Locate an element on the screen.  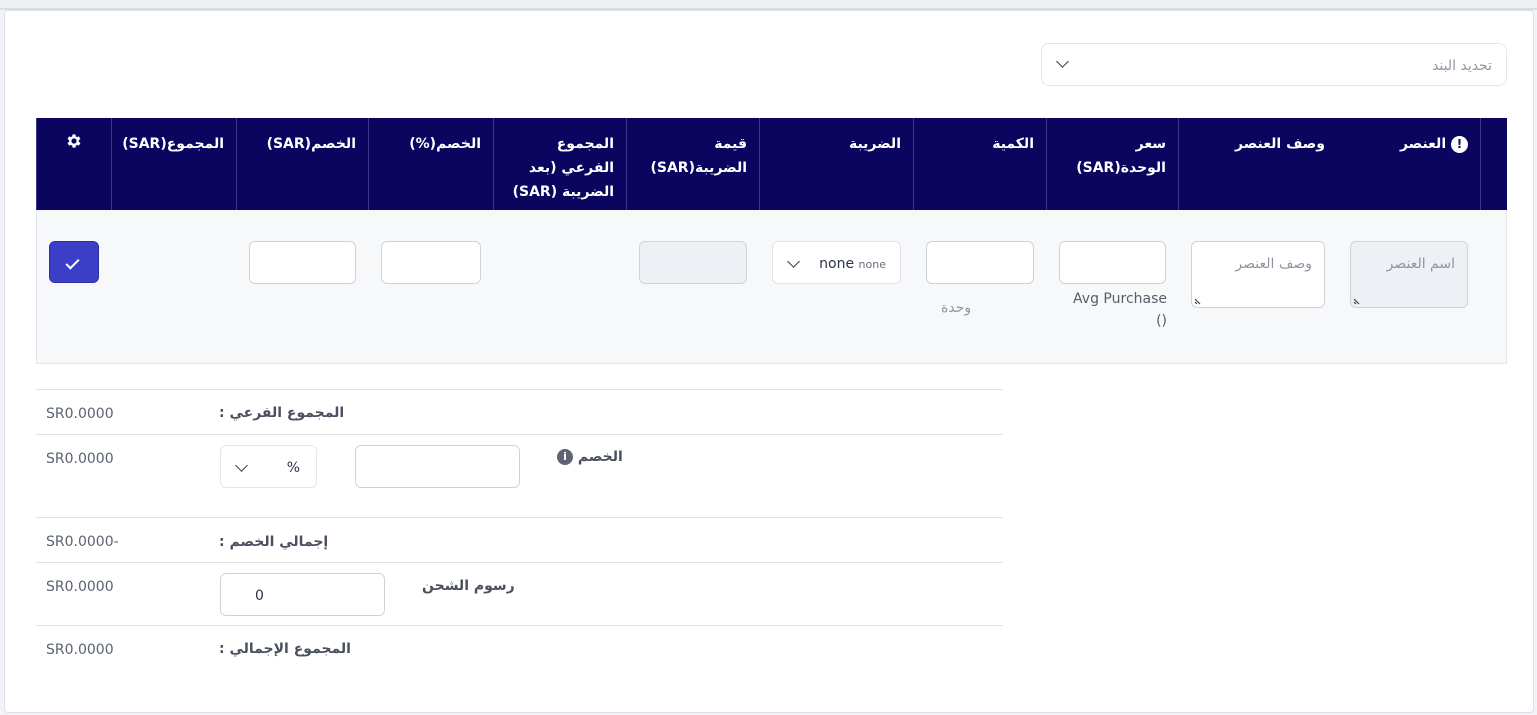
header-discount-sar-label: الخصم(SAR) is located at coordinates (311, 144).